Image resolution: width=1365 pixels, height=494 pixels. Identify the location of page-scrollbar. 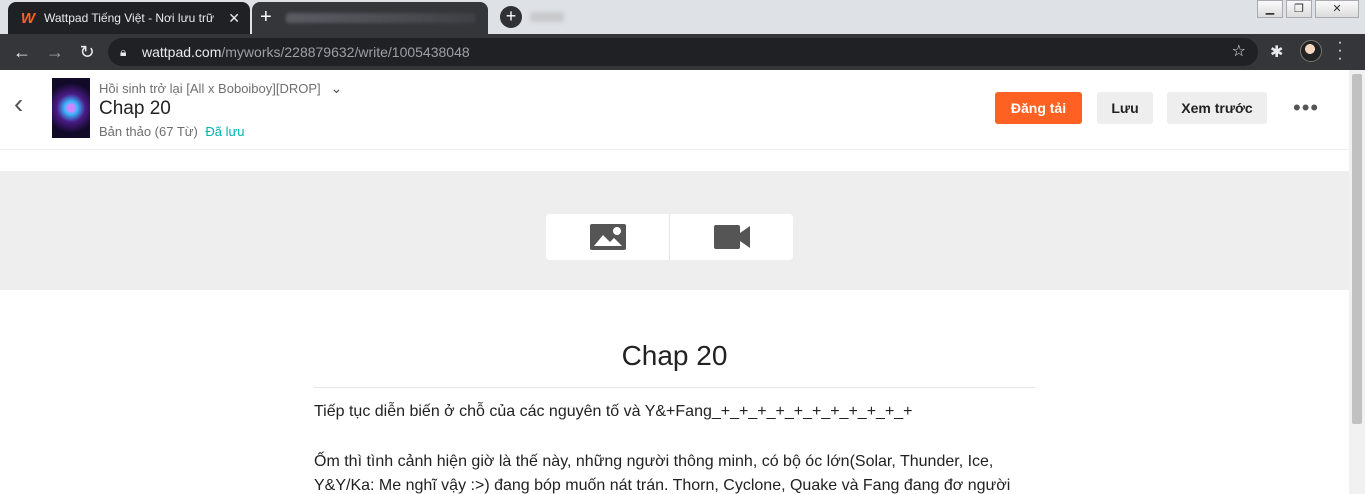
(1357, 282).